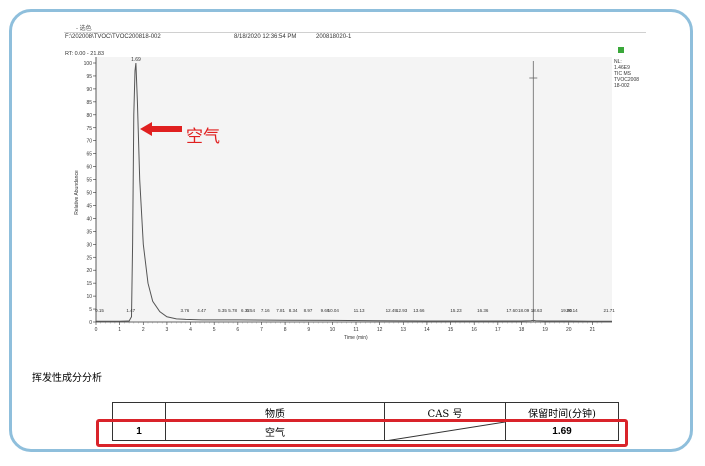 The height and width of the screenshot is (466, 705). What do you see at coordinates (136, 60) in the screenshot?
I see `peak-label: 1.69` at bounding box center [136, 60].